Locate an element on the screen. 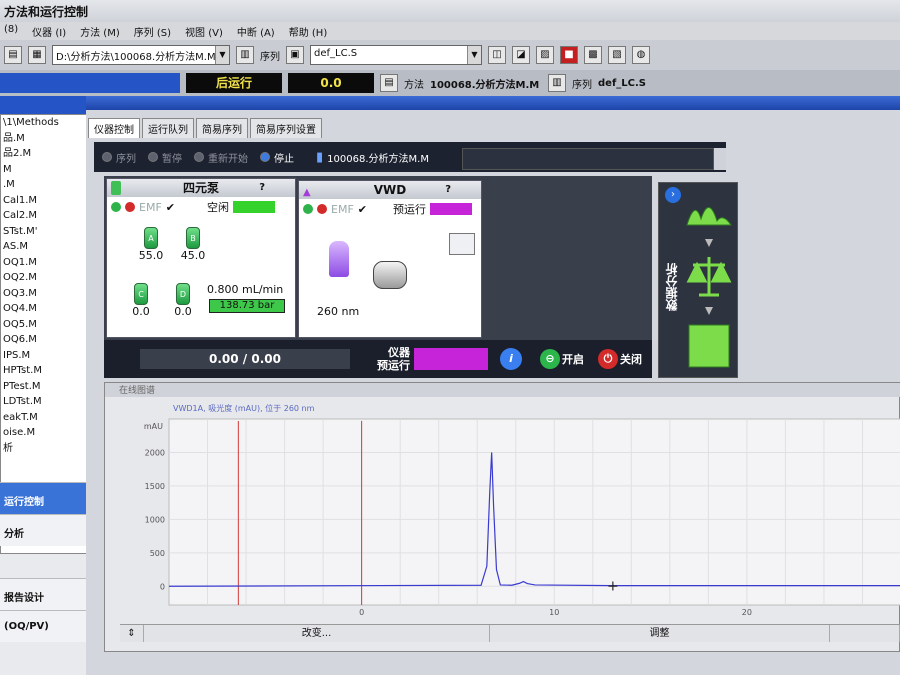  instrument-status-indicator is located at coordinates (451, 359).